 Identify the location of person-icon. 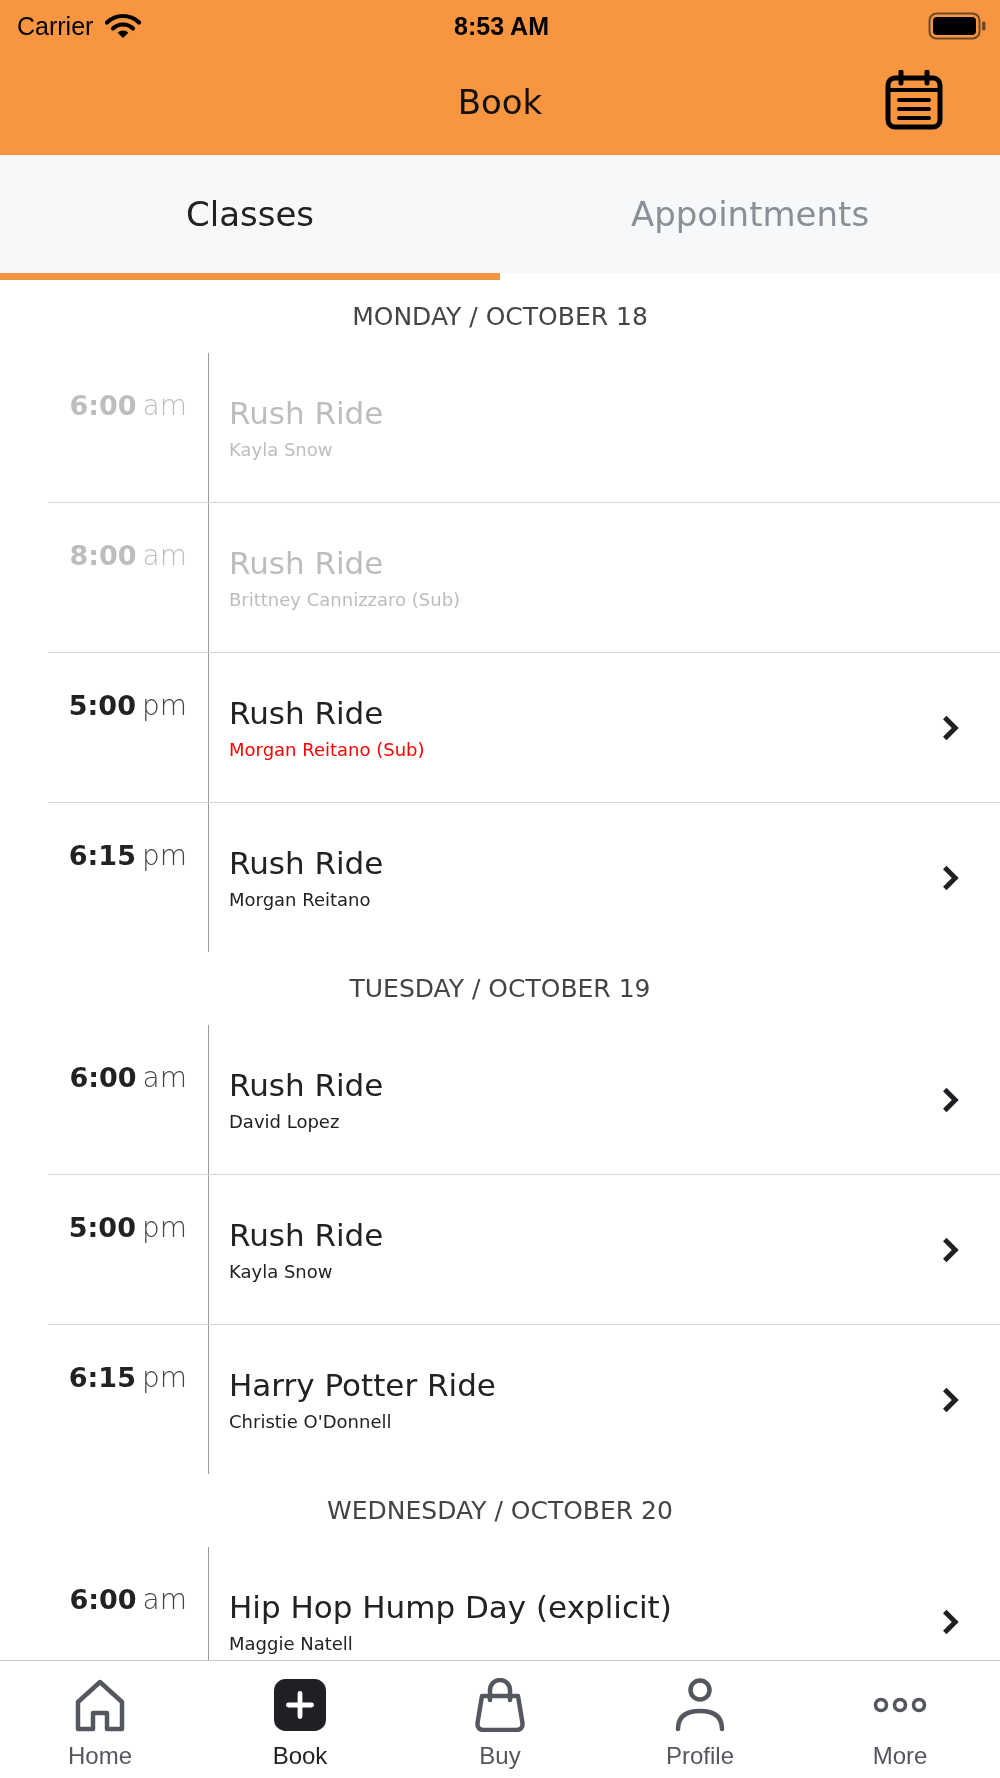
(700, 1705).